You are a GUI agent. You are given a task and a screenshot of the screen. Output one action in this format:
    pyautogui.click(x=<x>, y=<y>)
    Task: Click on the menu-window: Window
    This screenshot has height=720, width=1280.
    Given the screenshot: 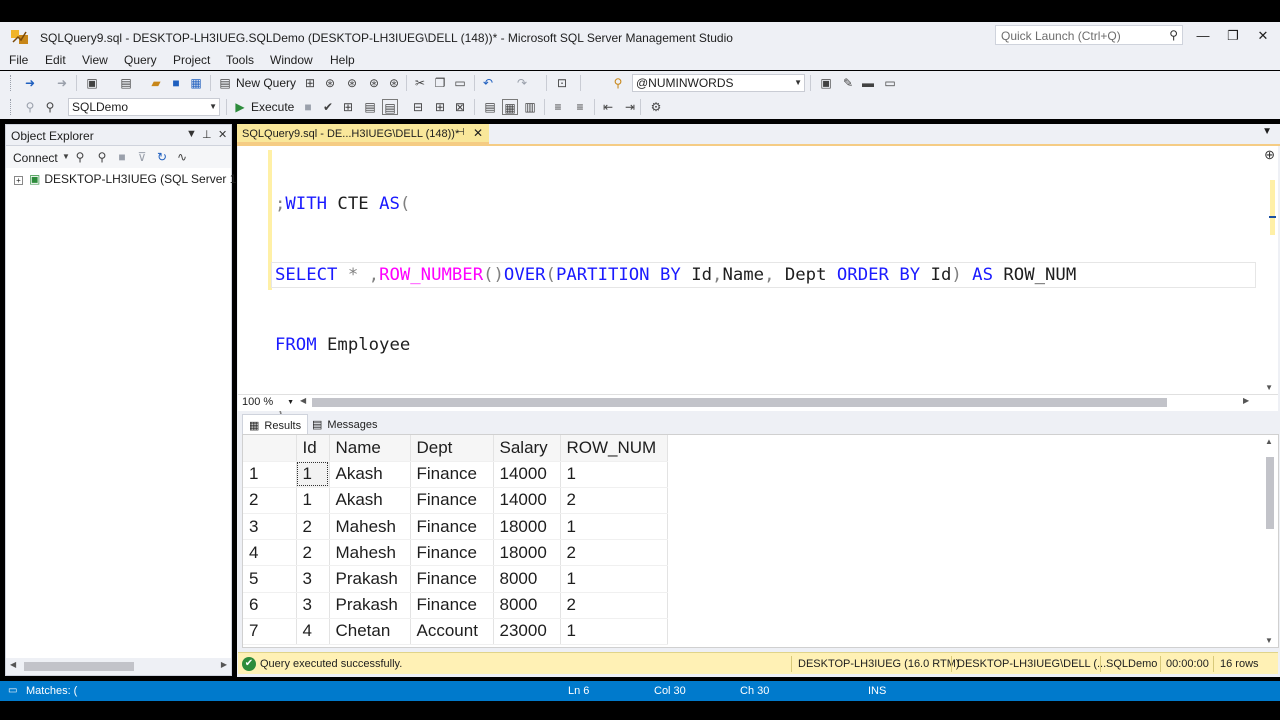 What is the action you would take?
    pyautogui.click(x=291, y=60)
    